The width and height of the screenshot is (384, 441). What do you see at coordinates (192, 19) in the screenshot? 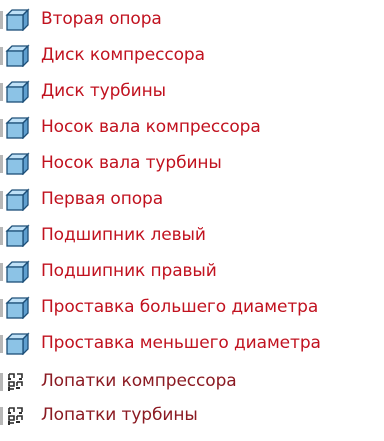
I see `tree-item-vtoraya-opora: Вторая опора` at bounding box center [192, 19].